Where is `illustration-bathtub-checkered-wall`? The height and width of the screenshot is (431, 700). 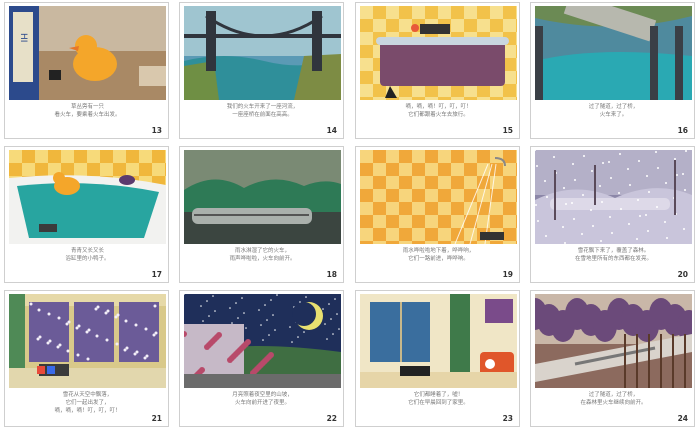
illustration-bathtub-checkered-wall is located at coordinates (438, 53).